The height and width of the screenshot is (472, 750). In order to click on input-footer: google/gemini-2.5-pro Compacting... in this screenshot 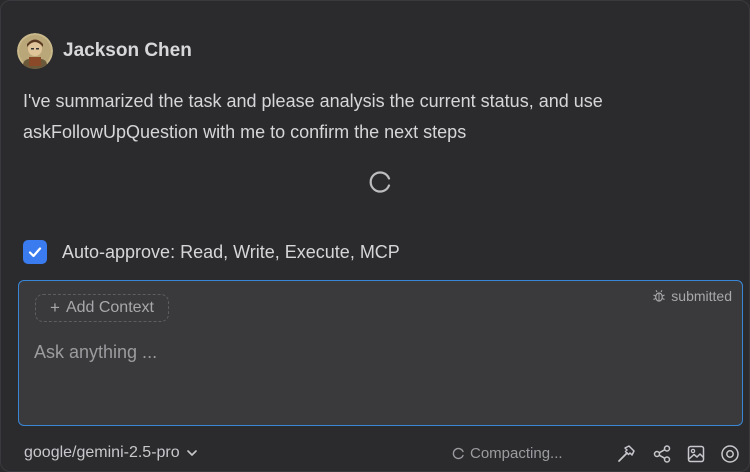, I will do `click(375, 454)`.